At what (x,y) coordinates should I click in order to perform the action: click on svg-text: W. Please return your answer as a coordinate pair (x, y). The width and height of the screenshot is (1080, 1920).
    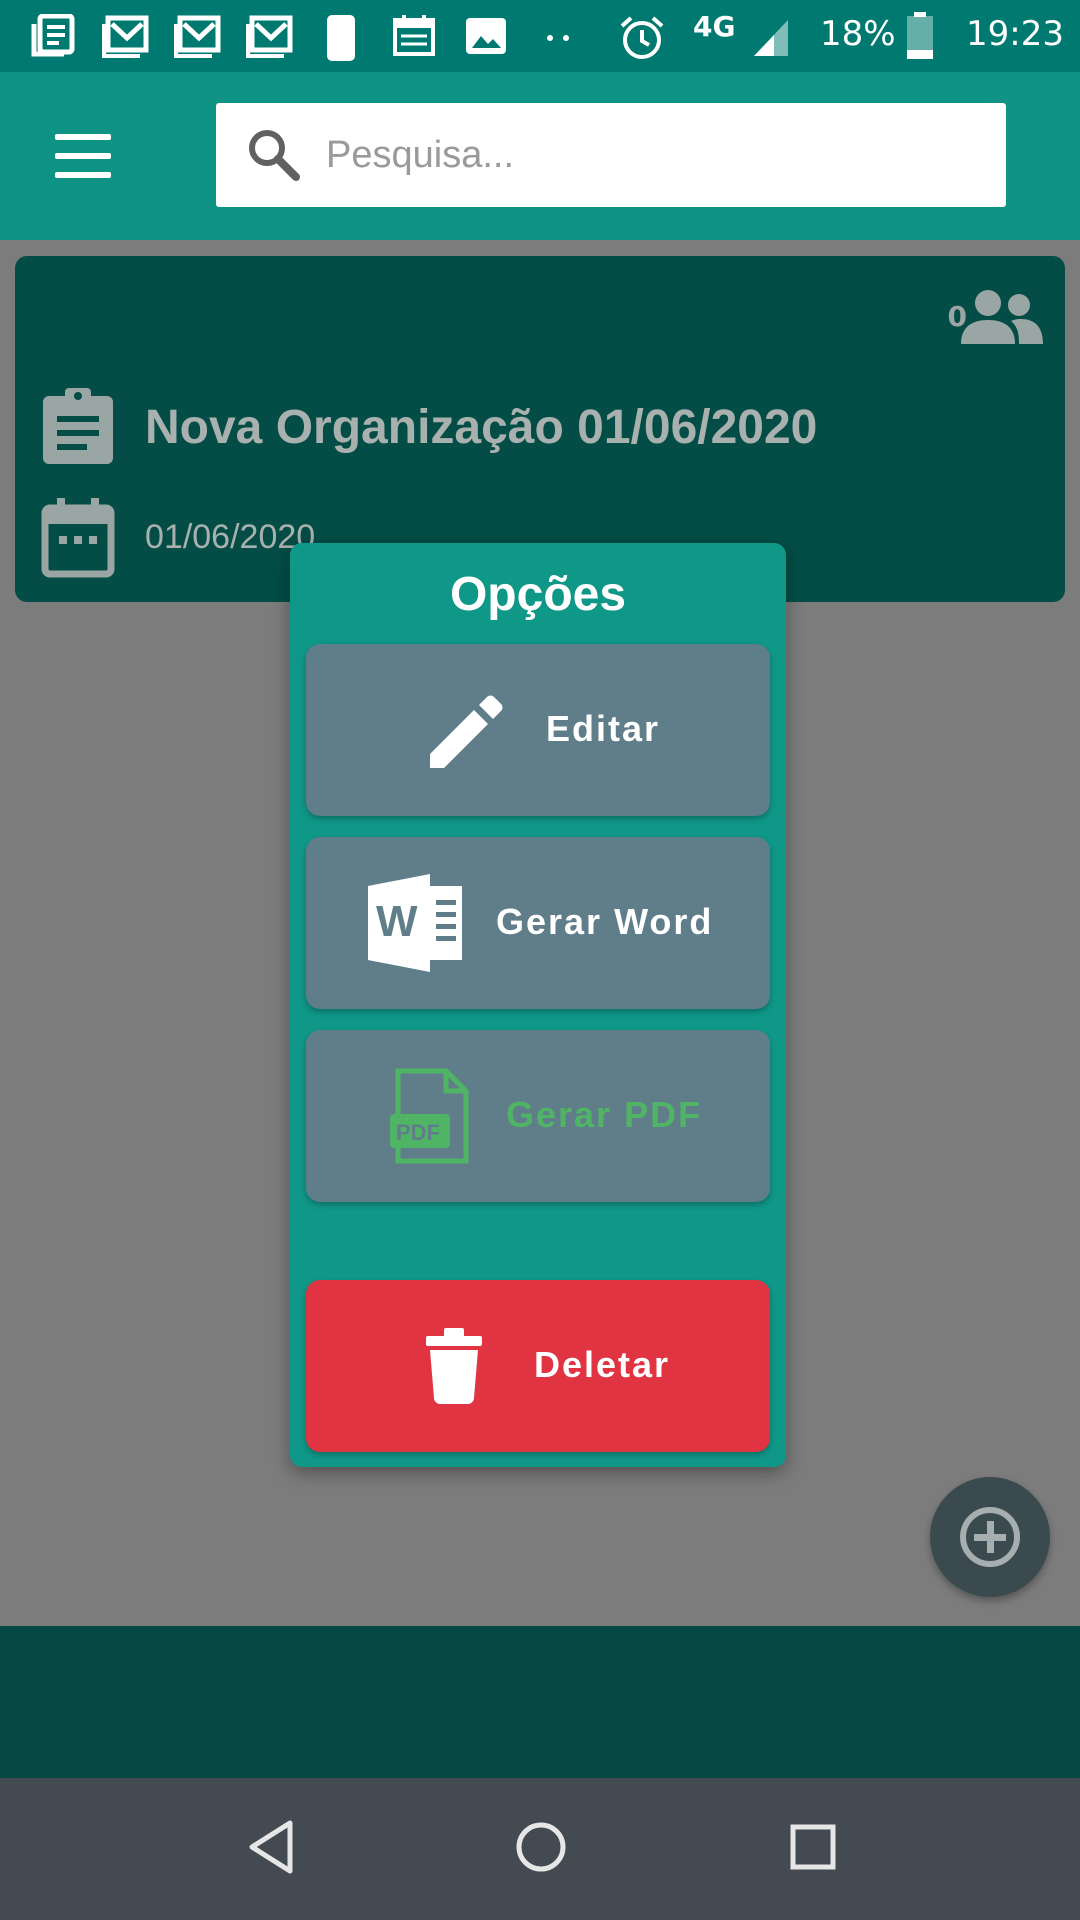
    Looking at the image, I should click on (397, 921).